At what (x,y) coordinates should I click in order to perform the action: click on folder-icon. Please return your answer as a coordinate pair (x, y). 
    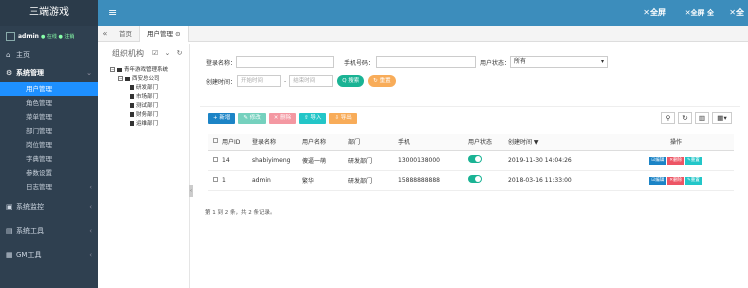
    Looking at the image, I should click on (119, 69).